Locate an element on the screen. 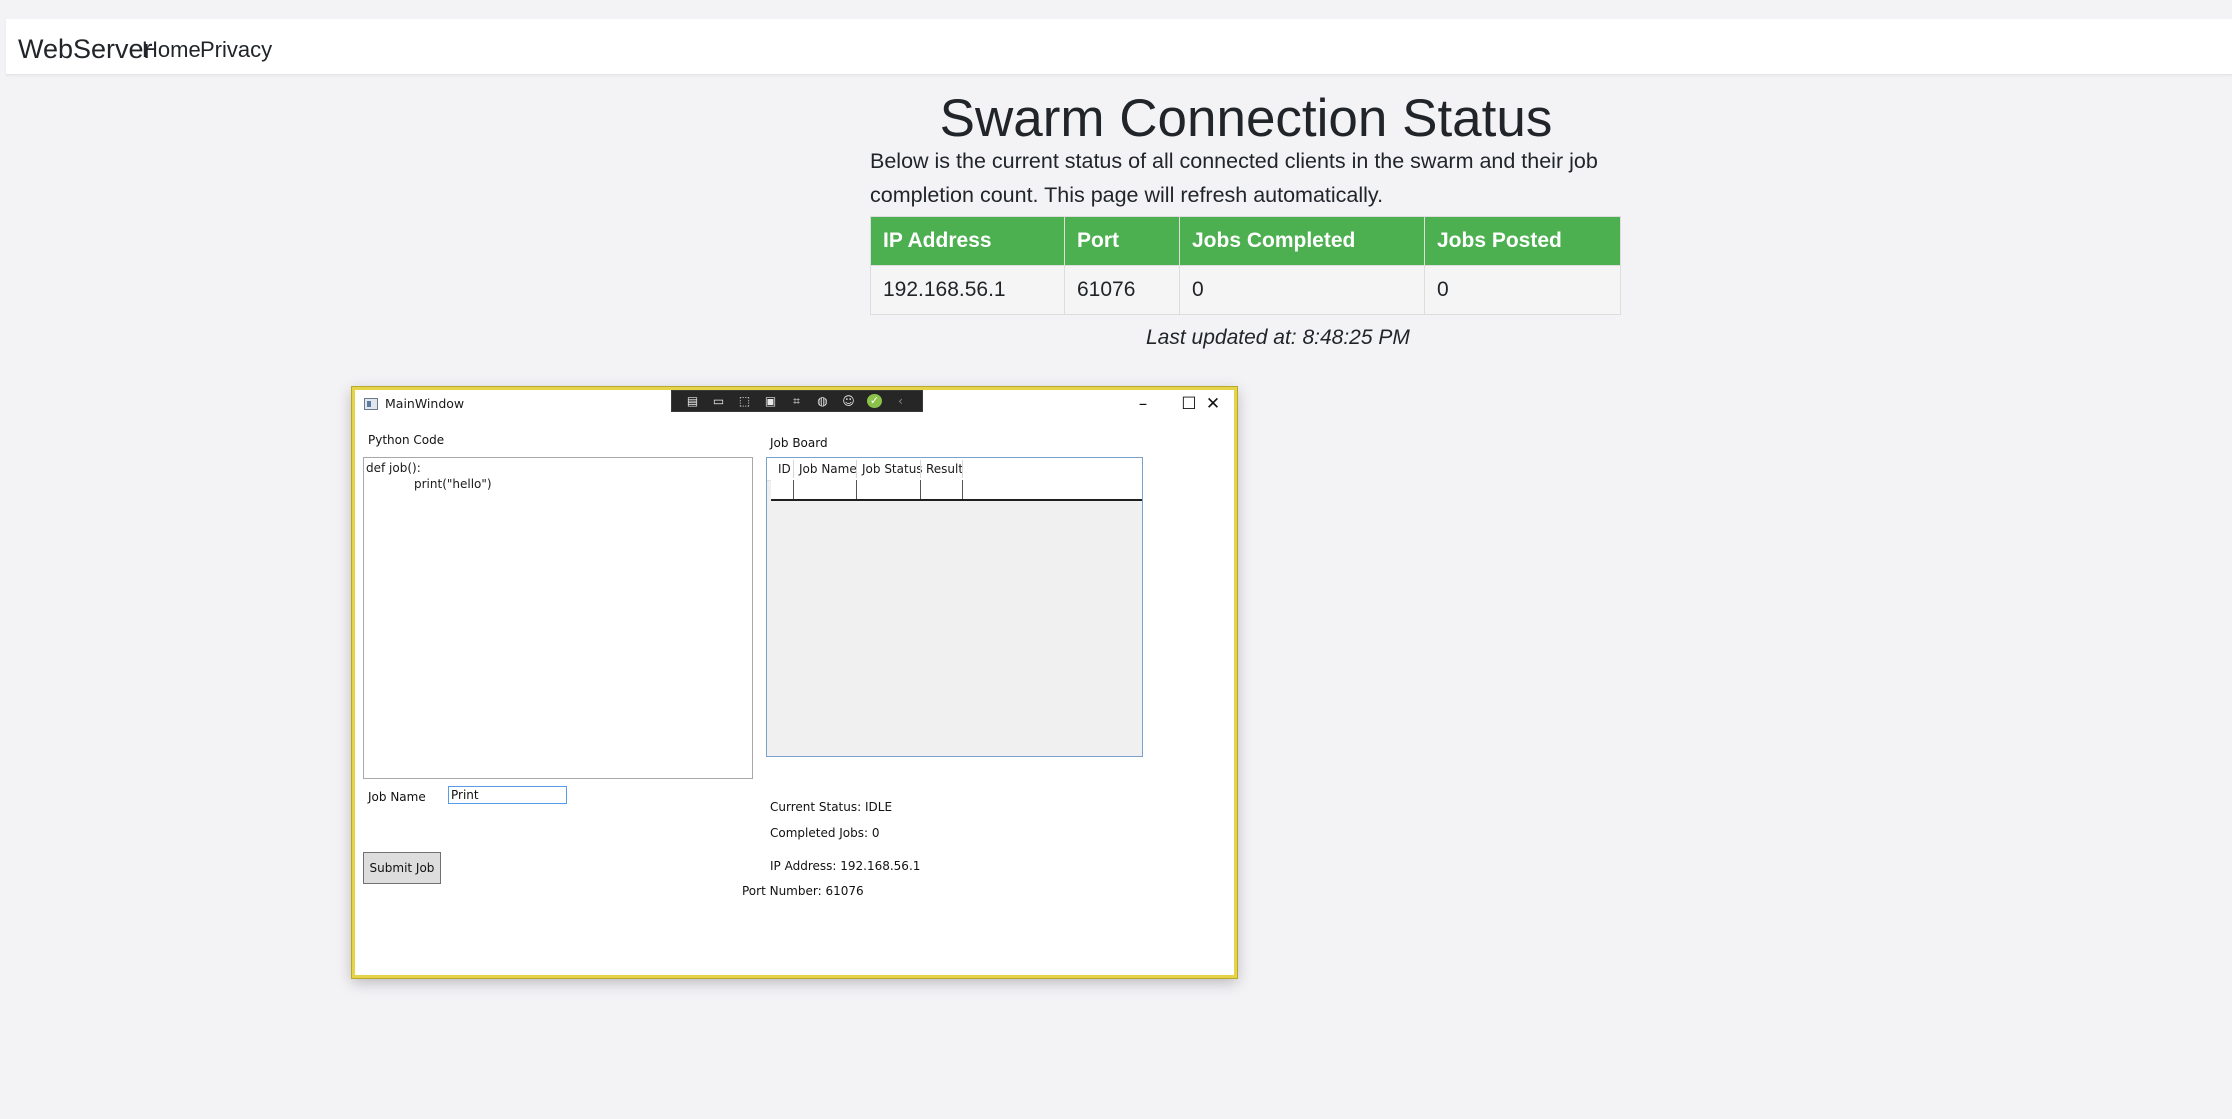  hot-reload-icon: ◍ is located at coordinates (822, 401).